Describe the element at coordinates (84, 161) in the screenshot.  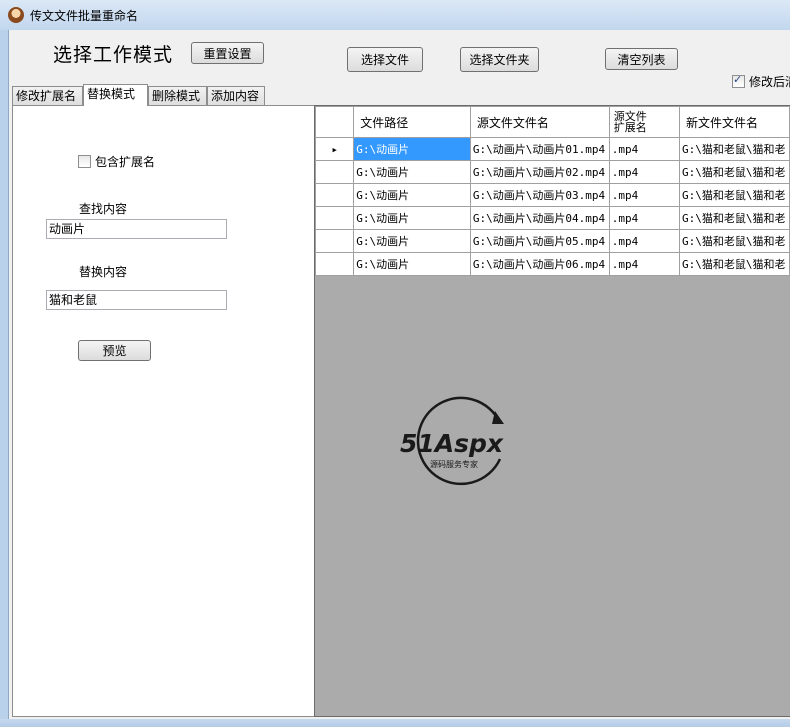
I see `include-extension-checkbox` at that location.